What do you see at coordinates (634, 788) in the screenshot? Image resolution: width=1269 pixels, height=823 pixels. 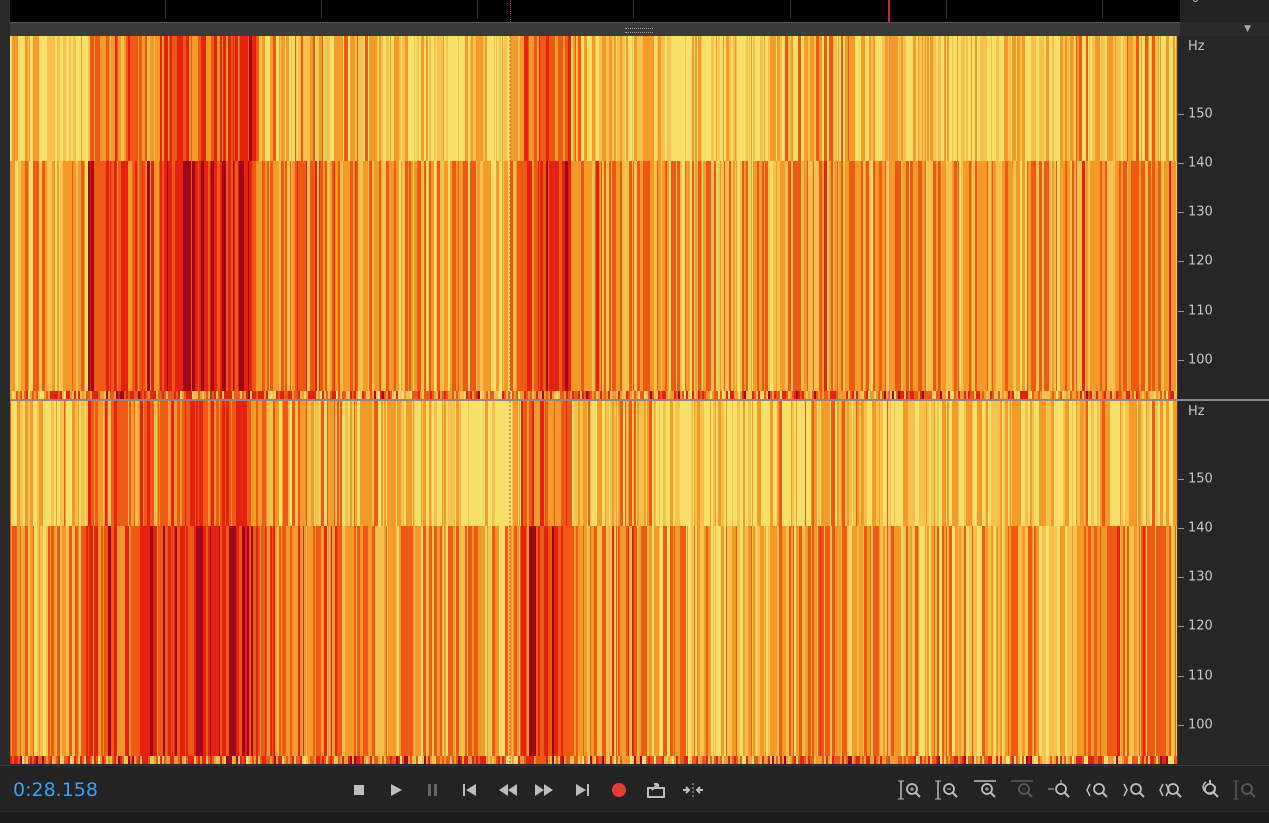 I see `transport-bar: 0:28.158` at bounding box center [634, 788].